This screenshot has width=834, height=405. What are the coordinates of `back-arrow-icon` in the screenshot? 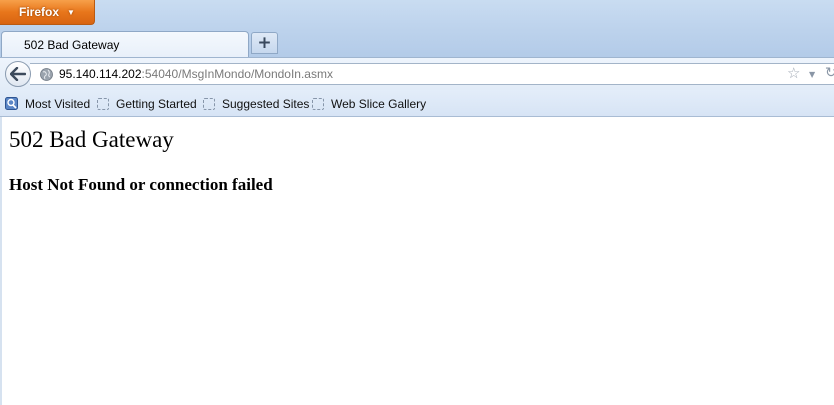 It's located at (18, 74).